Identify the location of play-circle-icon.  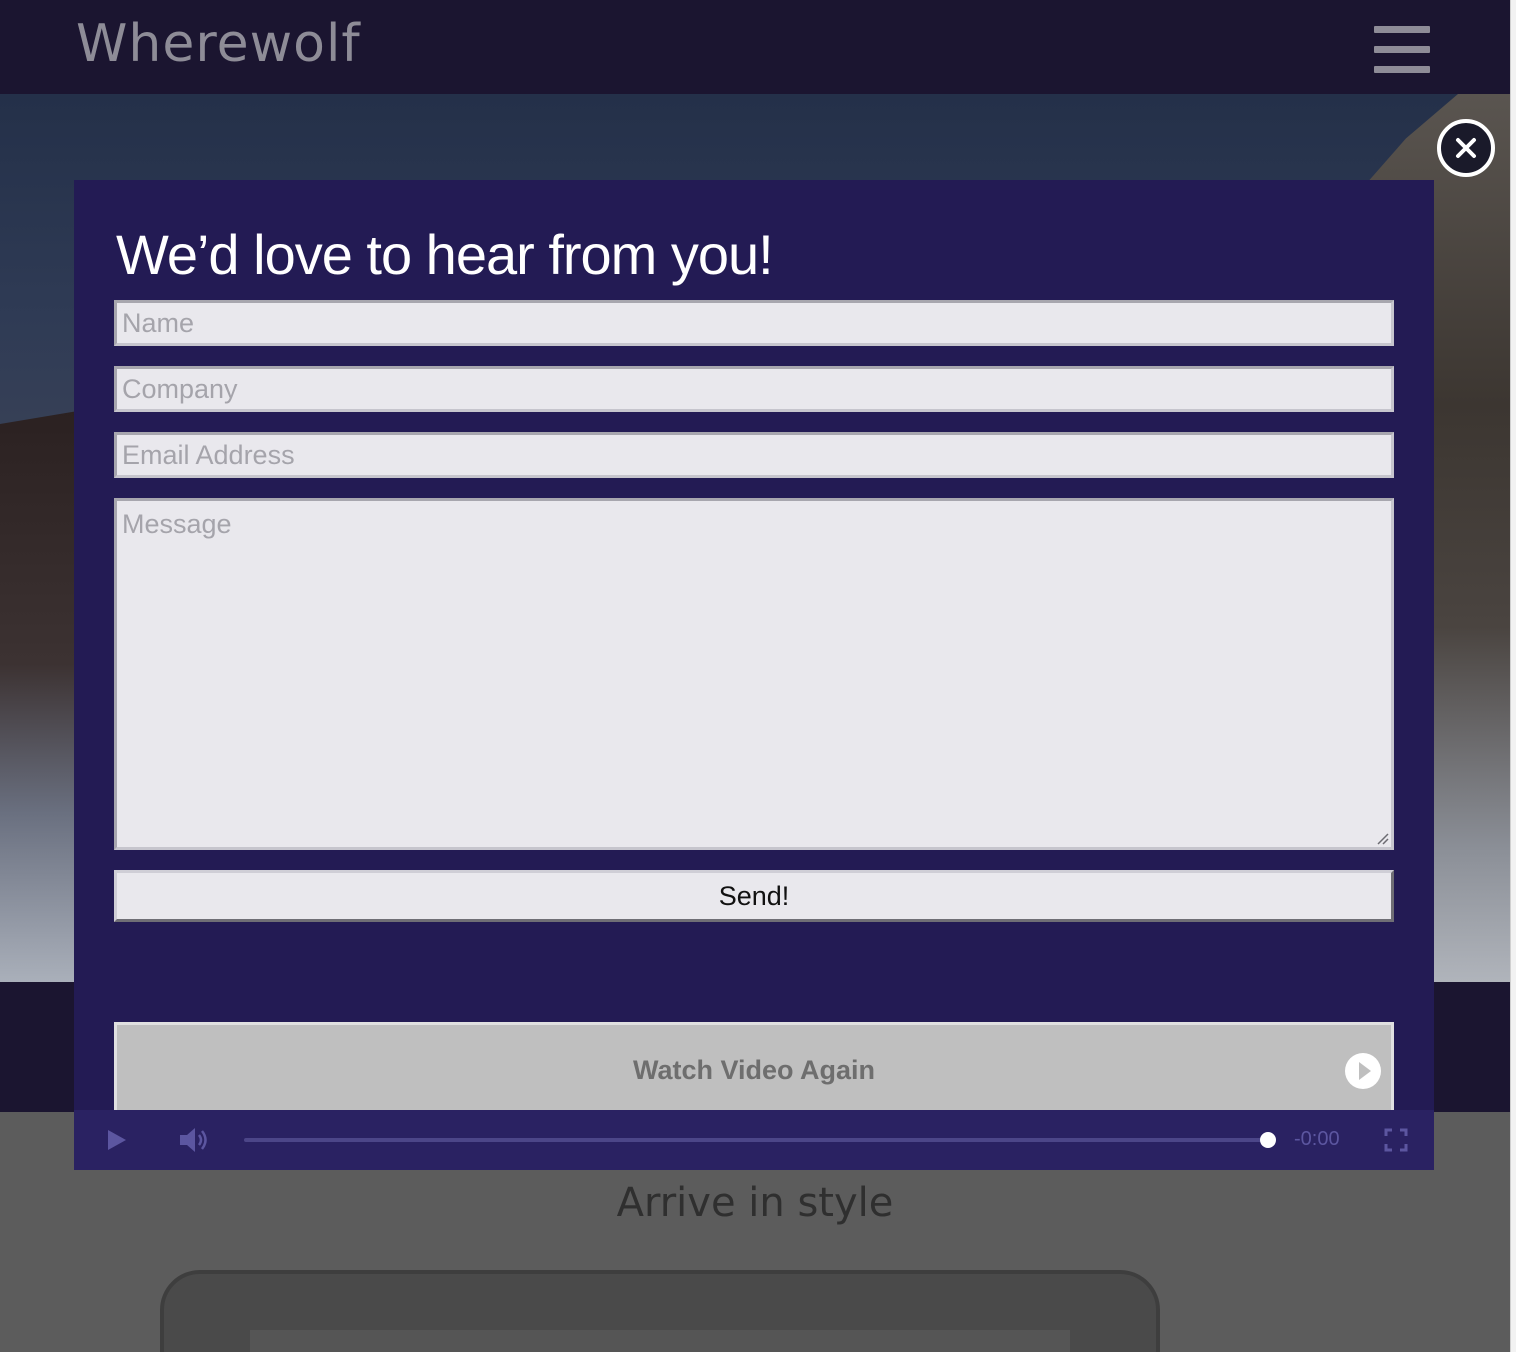
(1363, 1071).